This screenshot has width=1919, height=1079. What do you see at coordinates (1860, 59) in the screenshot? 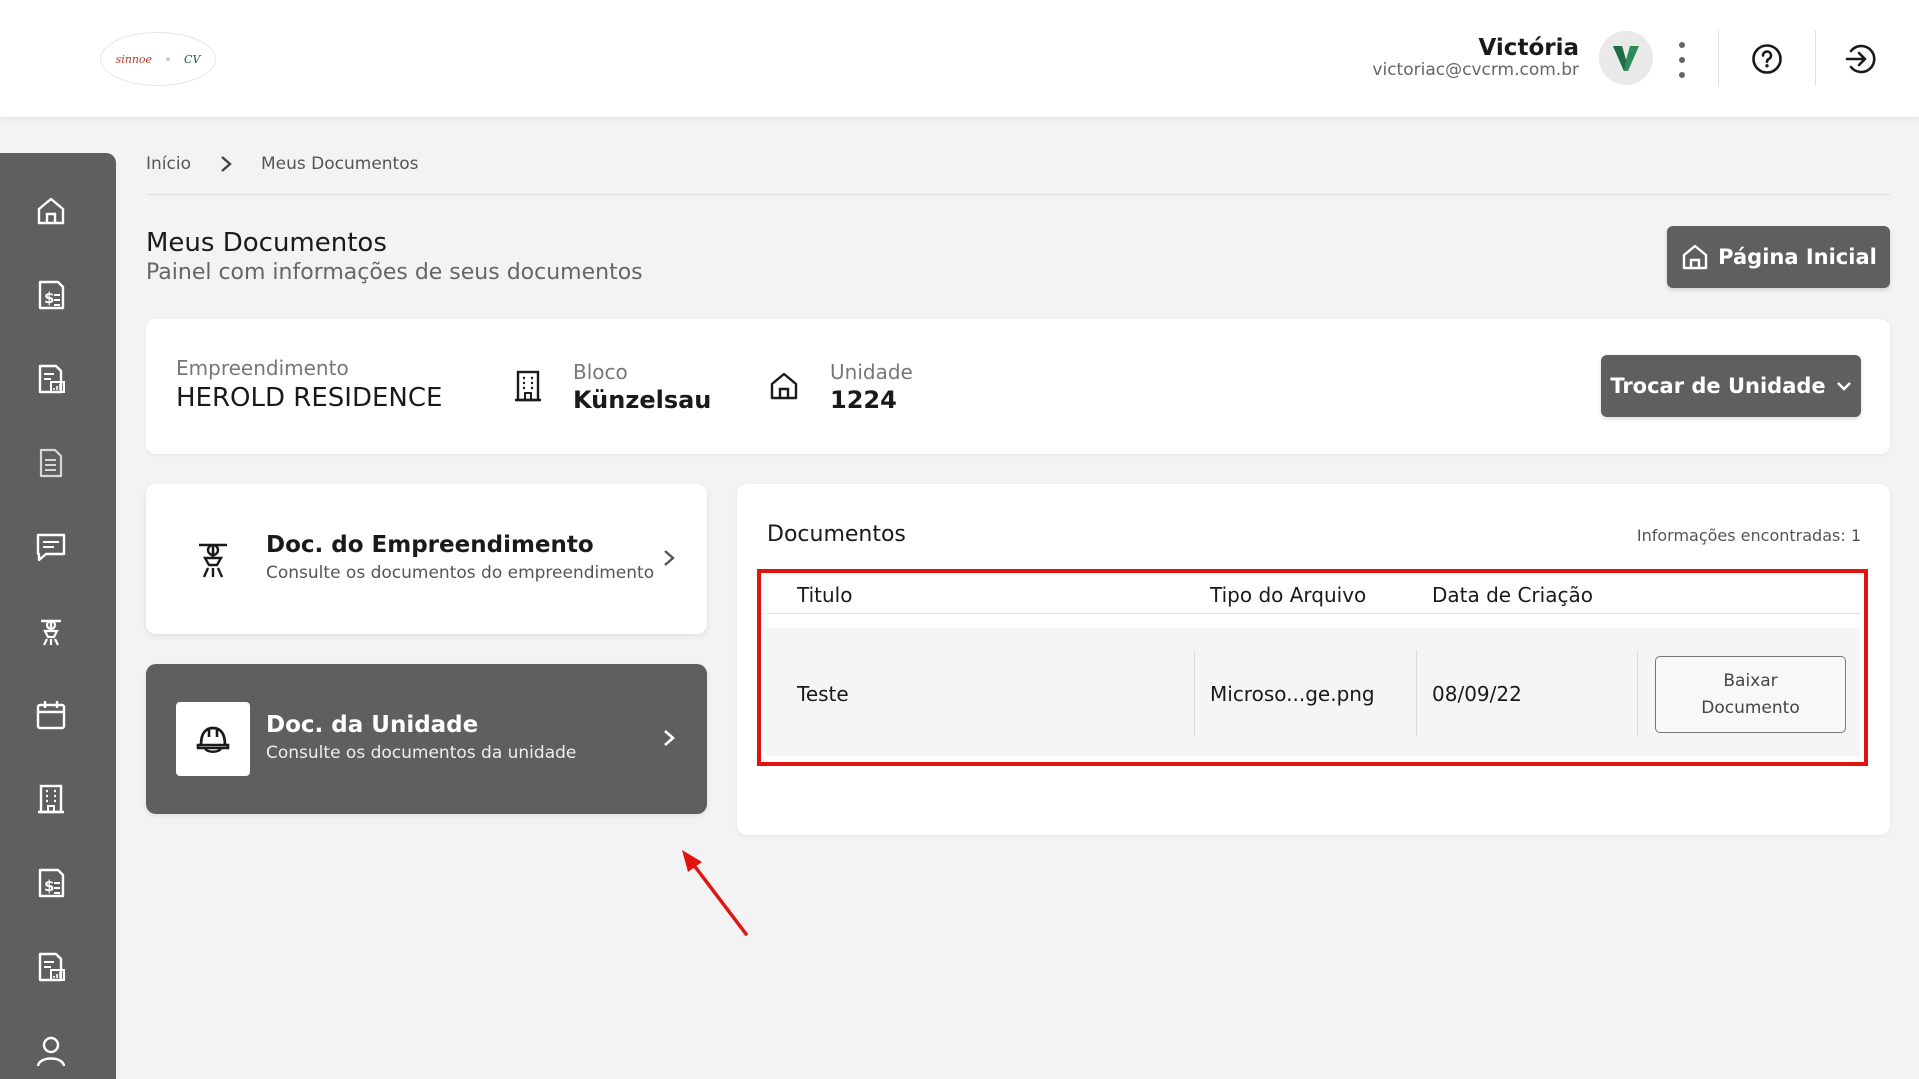
I see `logout-icon` at bounding box center [1860, 59].